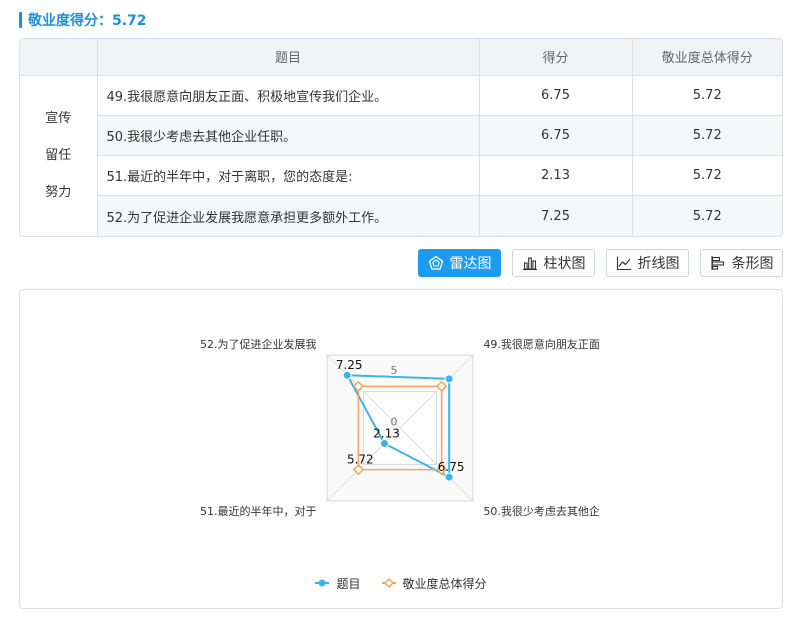 This screenshot has height=628, width=793. I want to click on chart-type-tabs: 雷达图 柱状图 折线图 条形图, so click(600, 263).